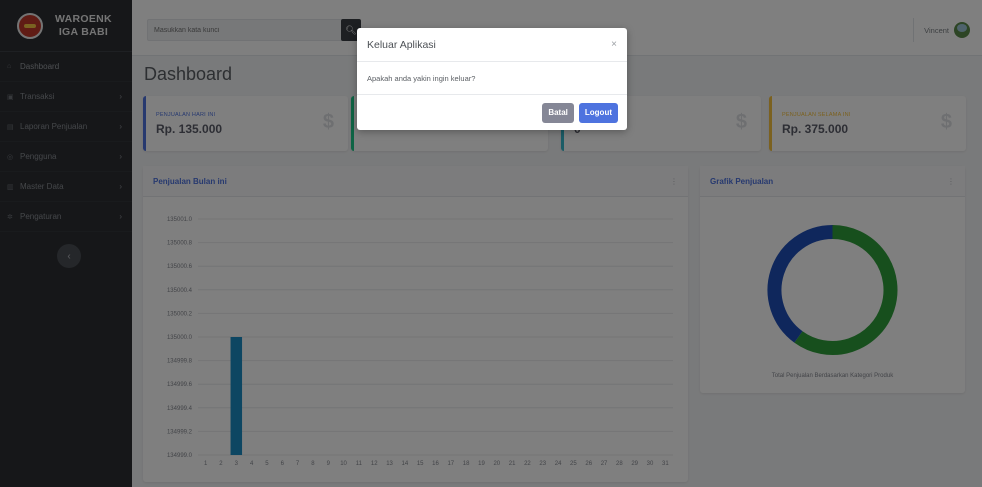  Describe the element at coordinates (401, 44) in the screenshot. I see `dialog-title: Keluar Aplikasi` at that location.